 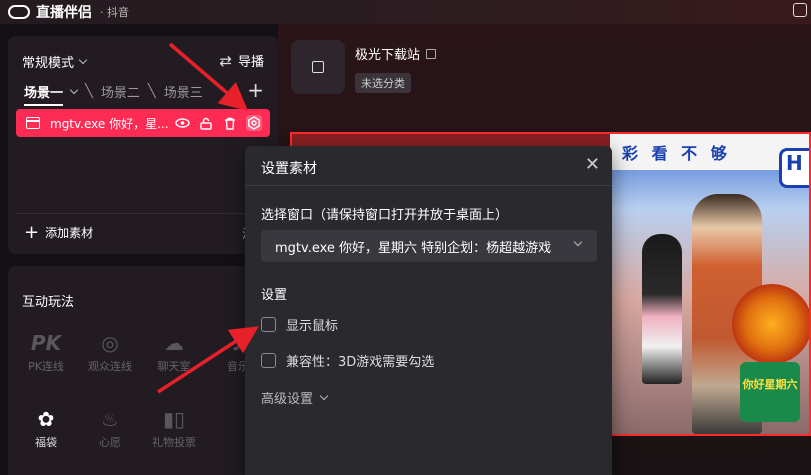 What do you see at coordinates (173, 419) in the screenshot?
I see `vote-bars-icon: ▮▯` at bounding box center [173, 419].